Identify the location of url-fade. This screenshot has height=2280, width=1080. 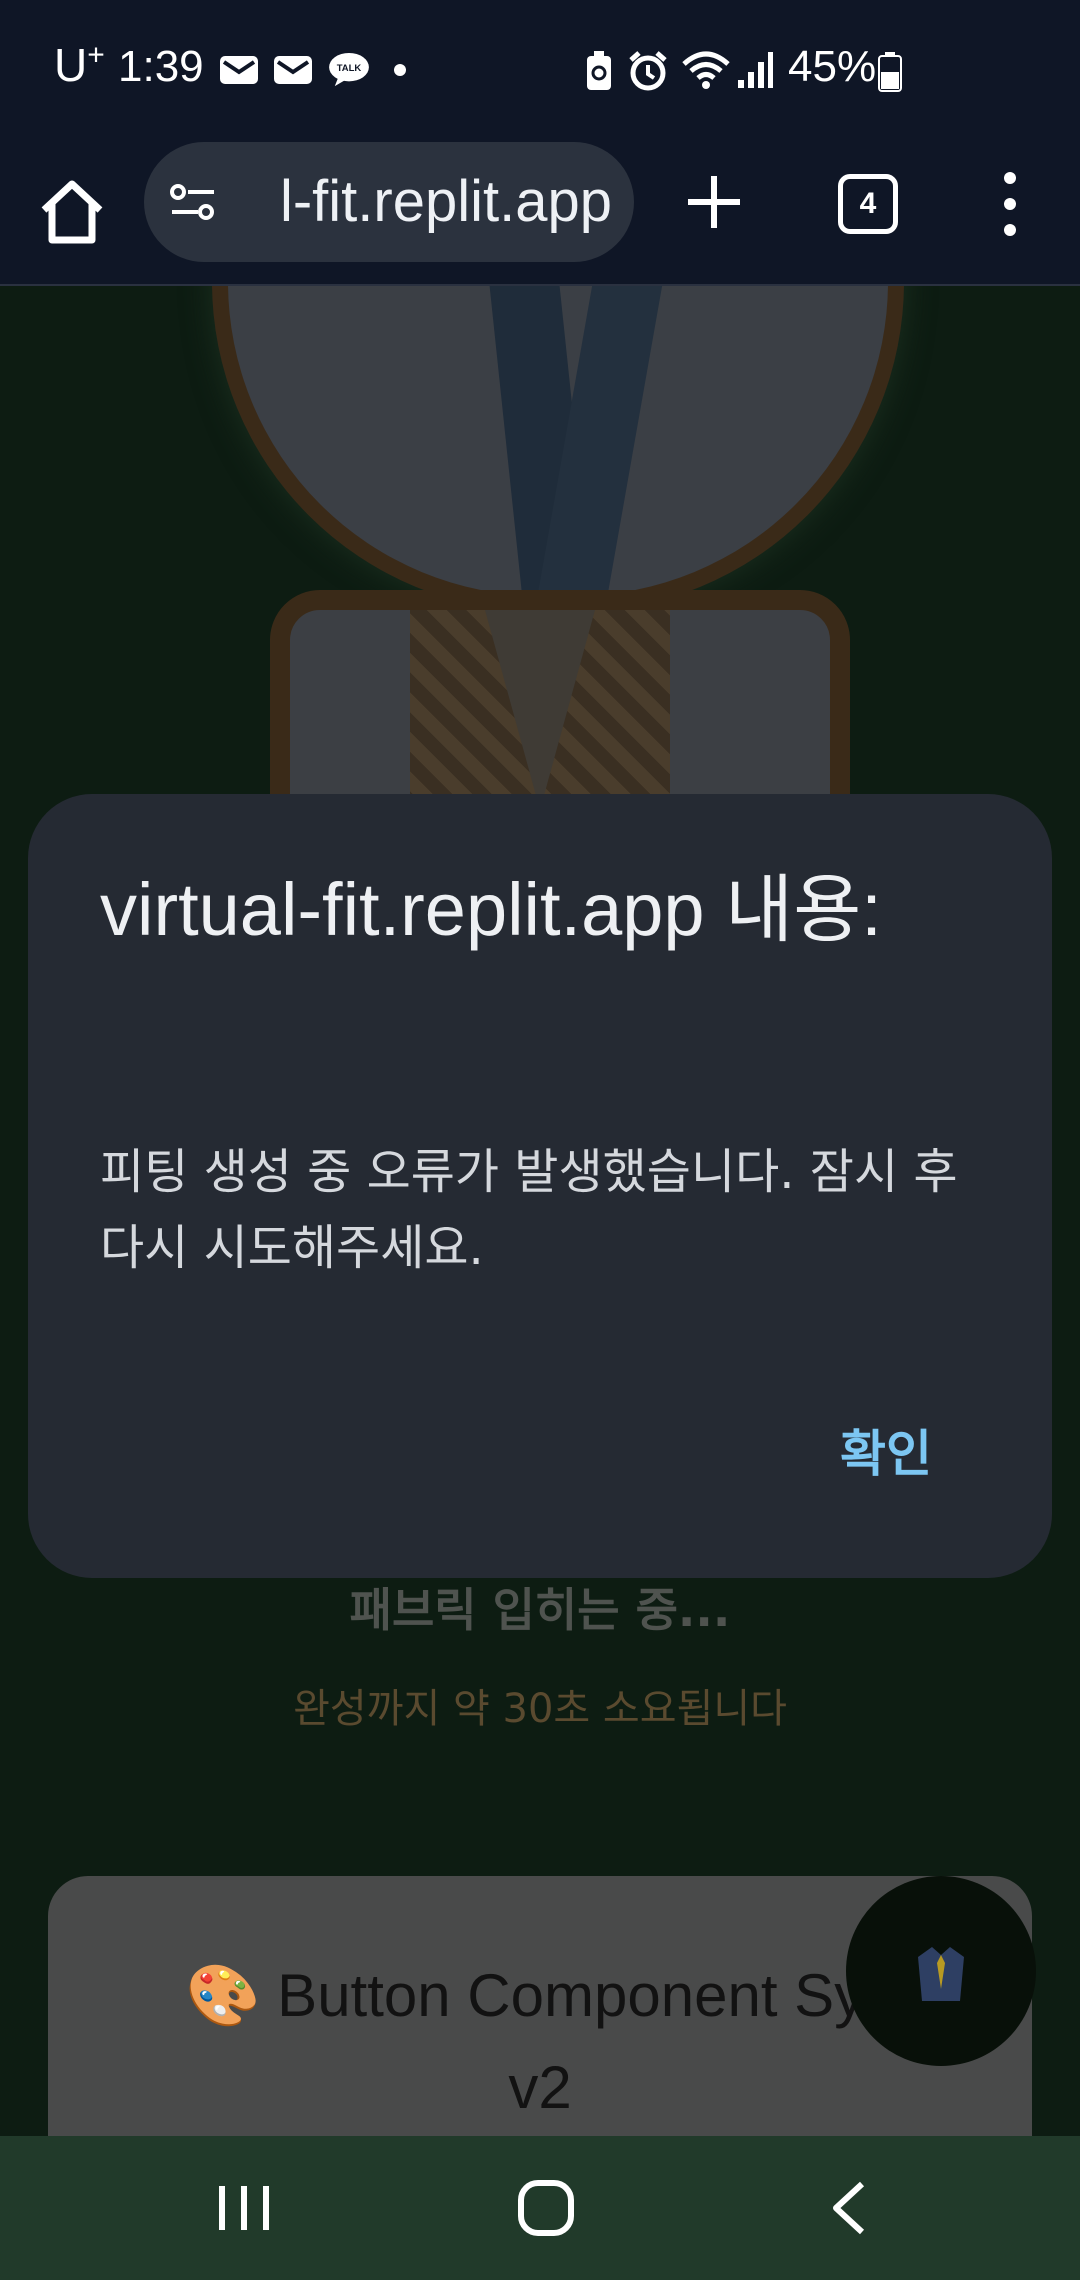
(254, 202).